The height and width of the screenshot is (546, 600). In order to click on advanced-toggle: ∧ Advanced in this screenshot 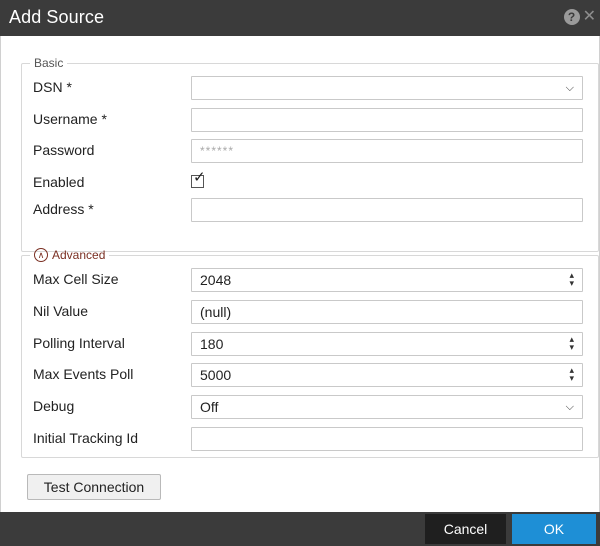, I will do `click(69, 255)`.